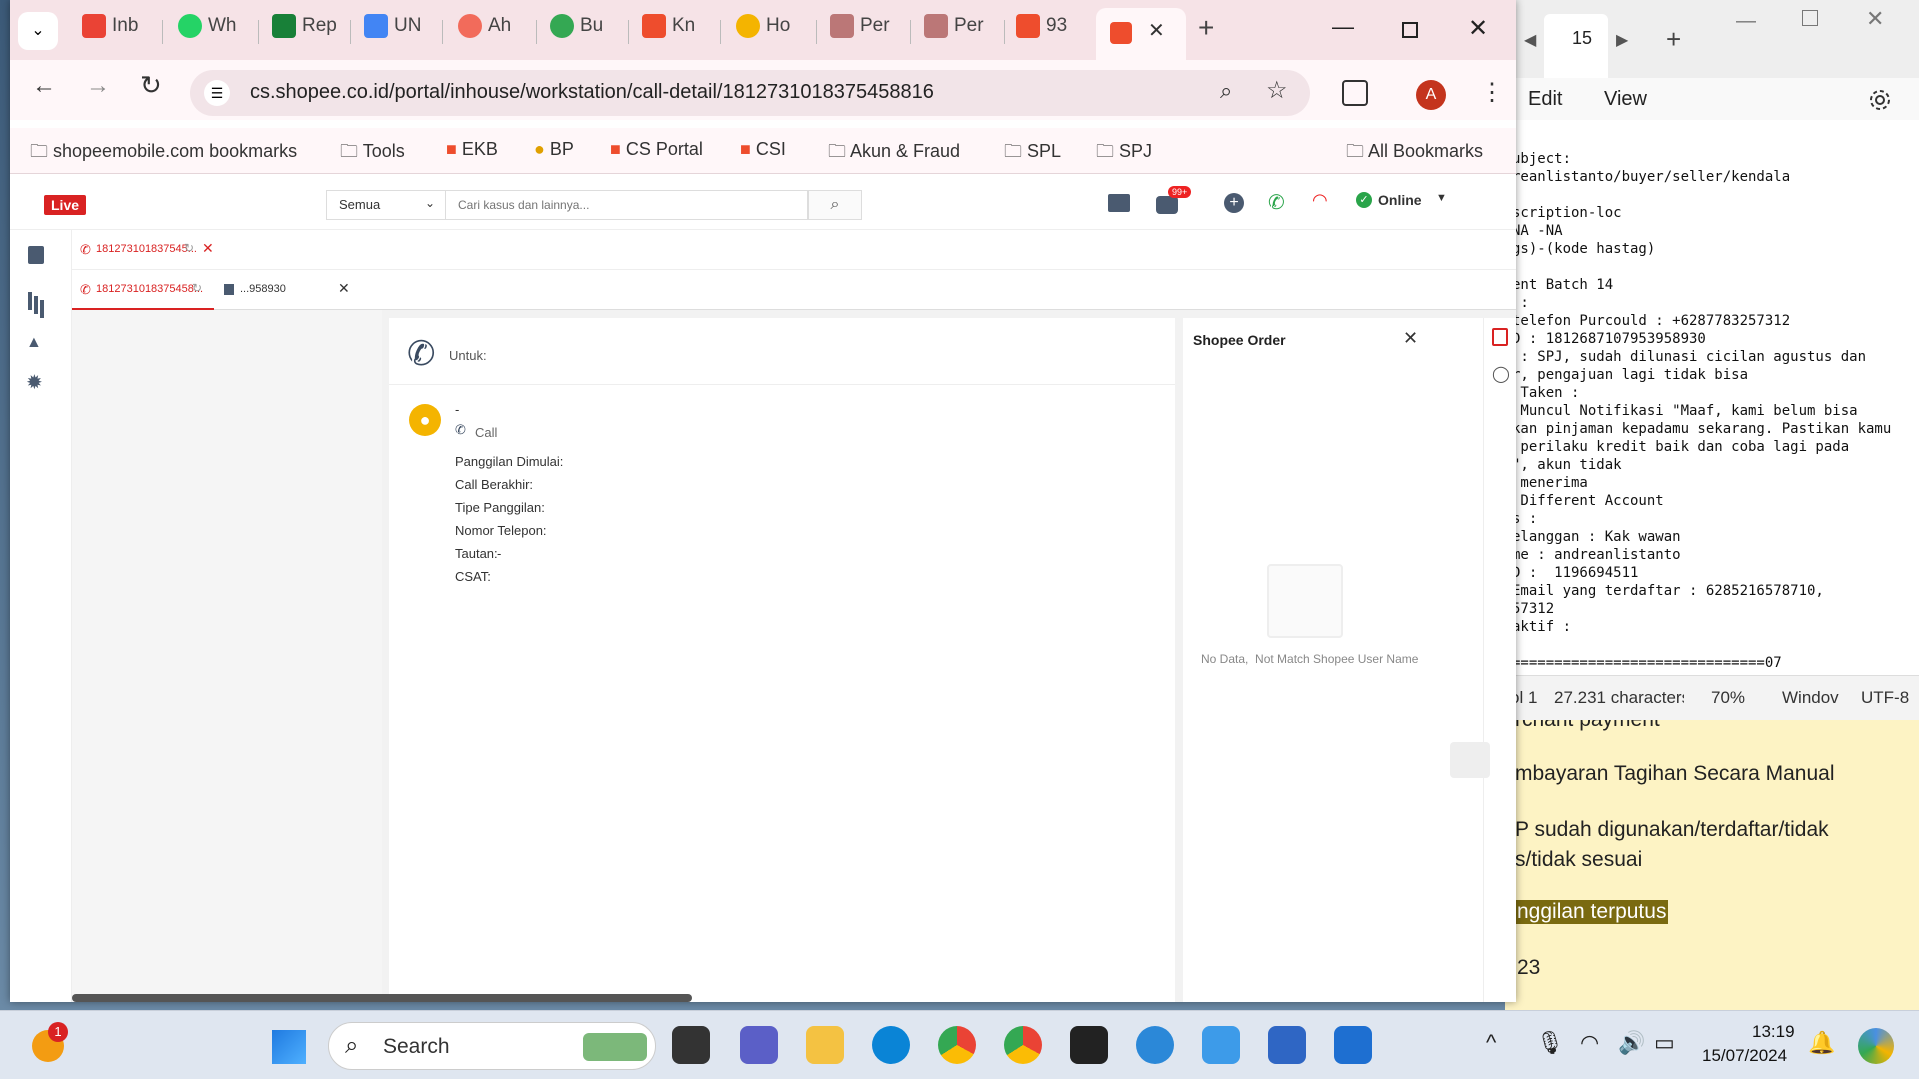 The width and height of the screenshot is (1919, 1079). What do you see at coordinates (36, 255) in the screenshot?
I see `cases-icon` at bounding box center [36, 255].